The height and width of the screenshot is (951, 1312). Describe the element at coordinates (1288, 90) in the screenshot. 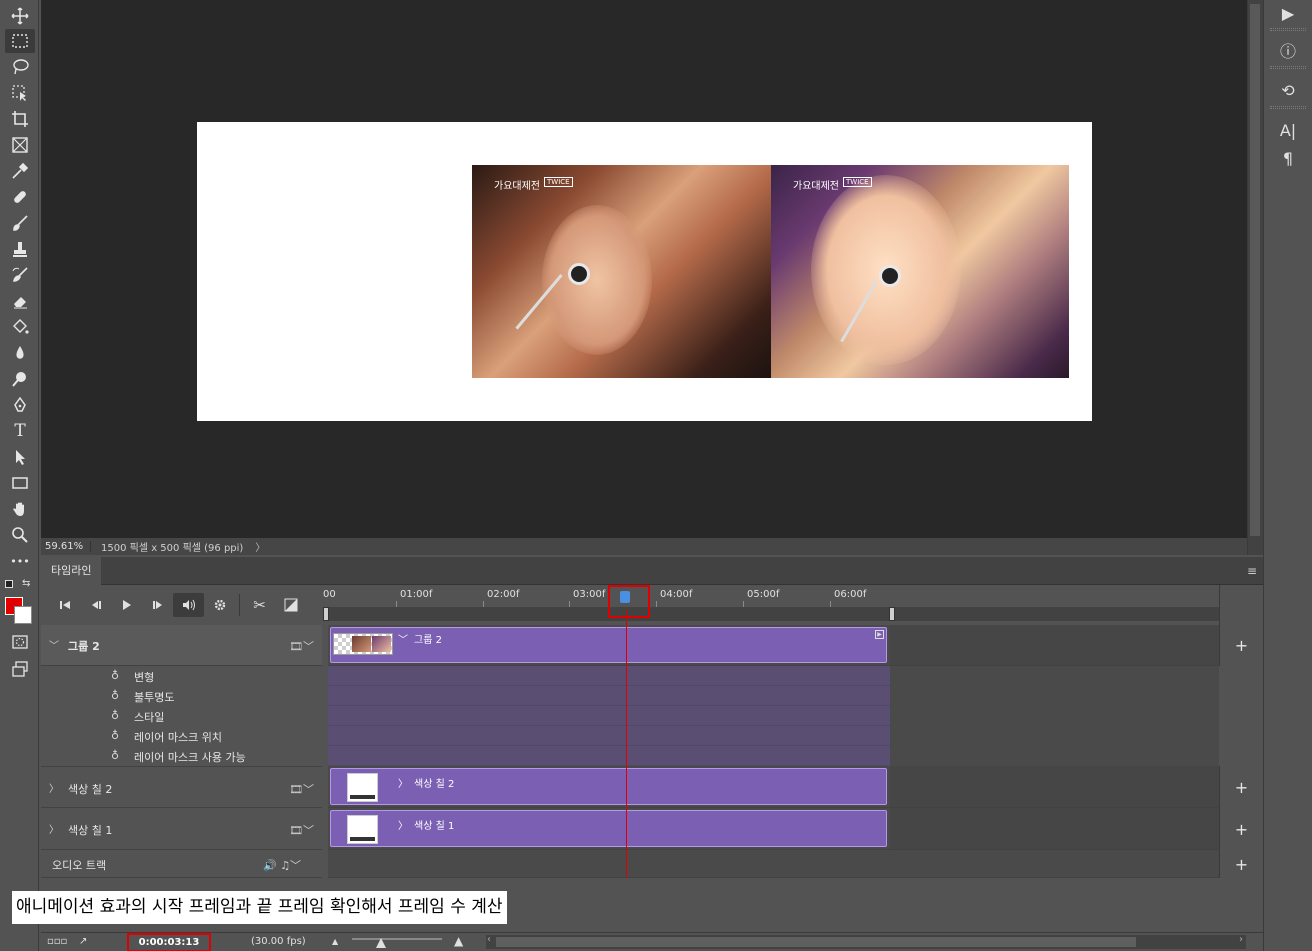

I see `history-icon: ⟲` at that location.